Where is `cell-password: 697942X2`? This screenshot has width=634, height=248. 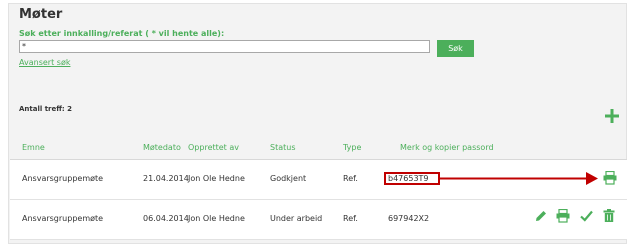
cell-password: 697942X2 is located at coordinates (408, 218).